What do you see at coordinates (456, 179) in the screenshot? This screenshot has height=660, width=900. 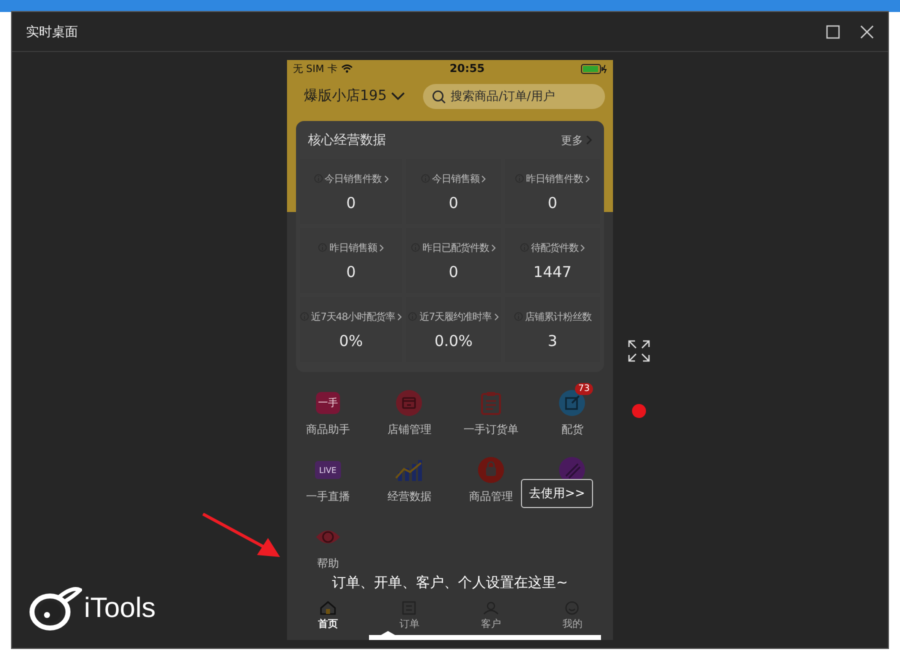 I see `metric-label: 今日销售额` at bounding box center [456, 179].